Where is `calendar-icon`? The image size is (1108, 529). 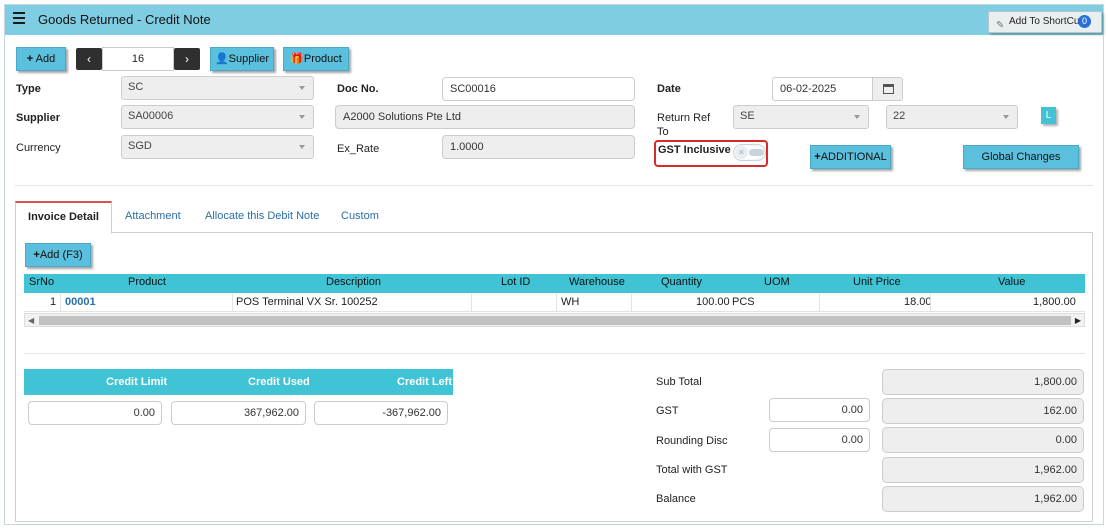 calendar-icon is located at coordinates (888, 89).